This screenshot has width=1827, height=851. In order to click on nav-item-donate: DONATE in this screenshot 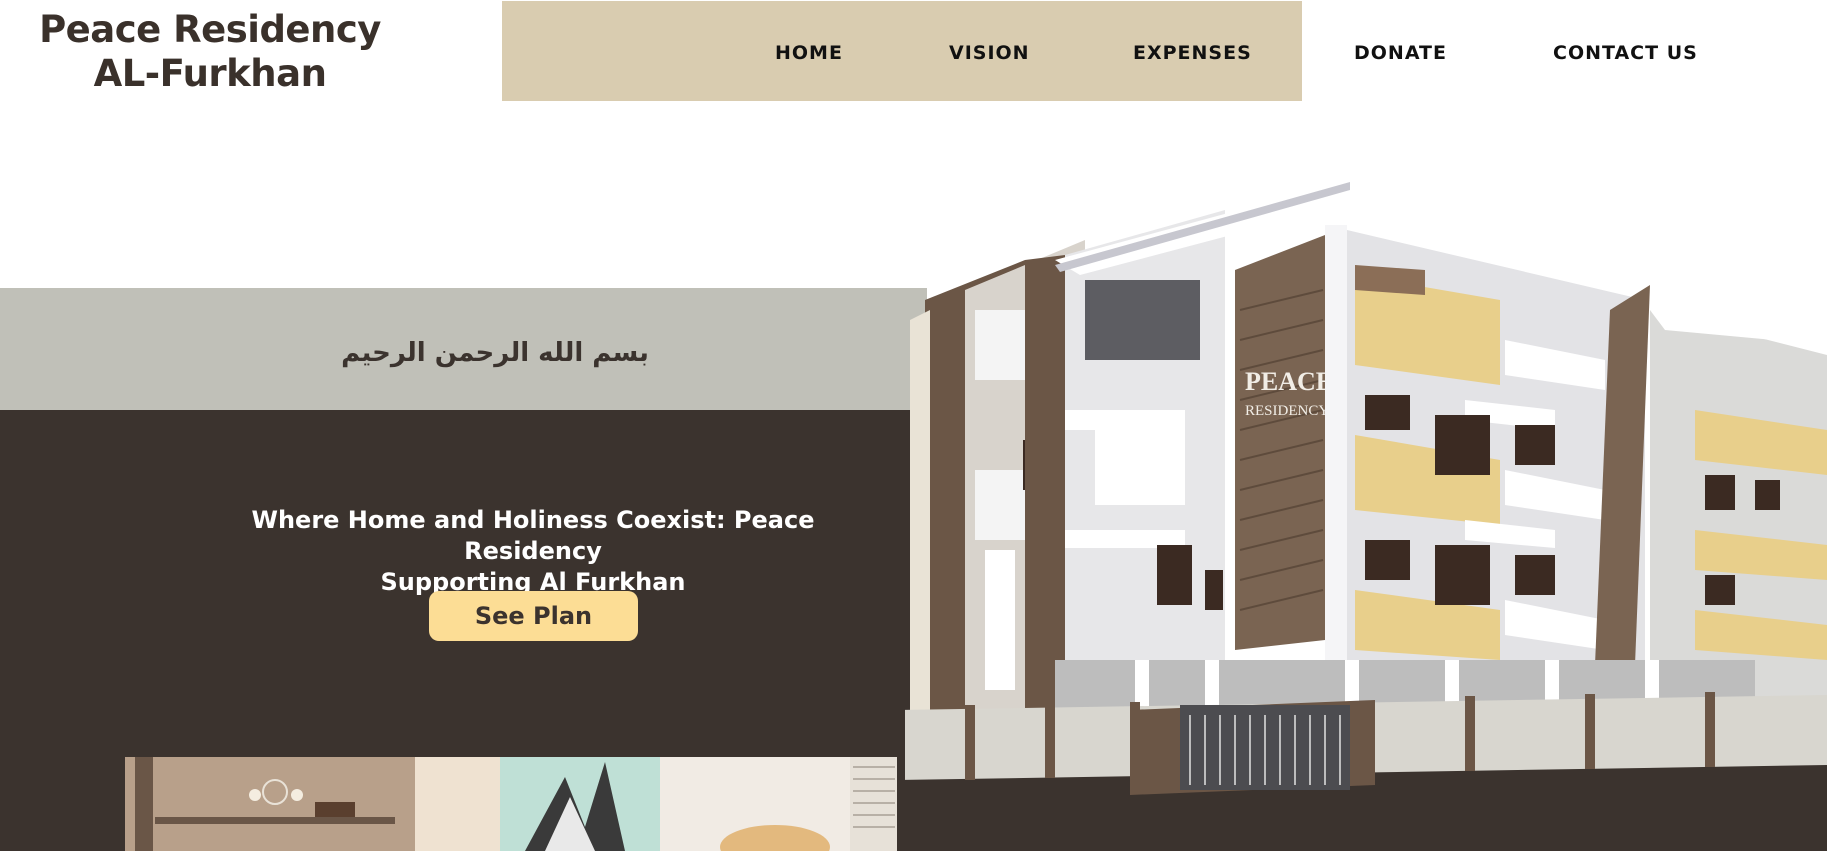, I will do `click(1400, 53)`.